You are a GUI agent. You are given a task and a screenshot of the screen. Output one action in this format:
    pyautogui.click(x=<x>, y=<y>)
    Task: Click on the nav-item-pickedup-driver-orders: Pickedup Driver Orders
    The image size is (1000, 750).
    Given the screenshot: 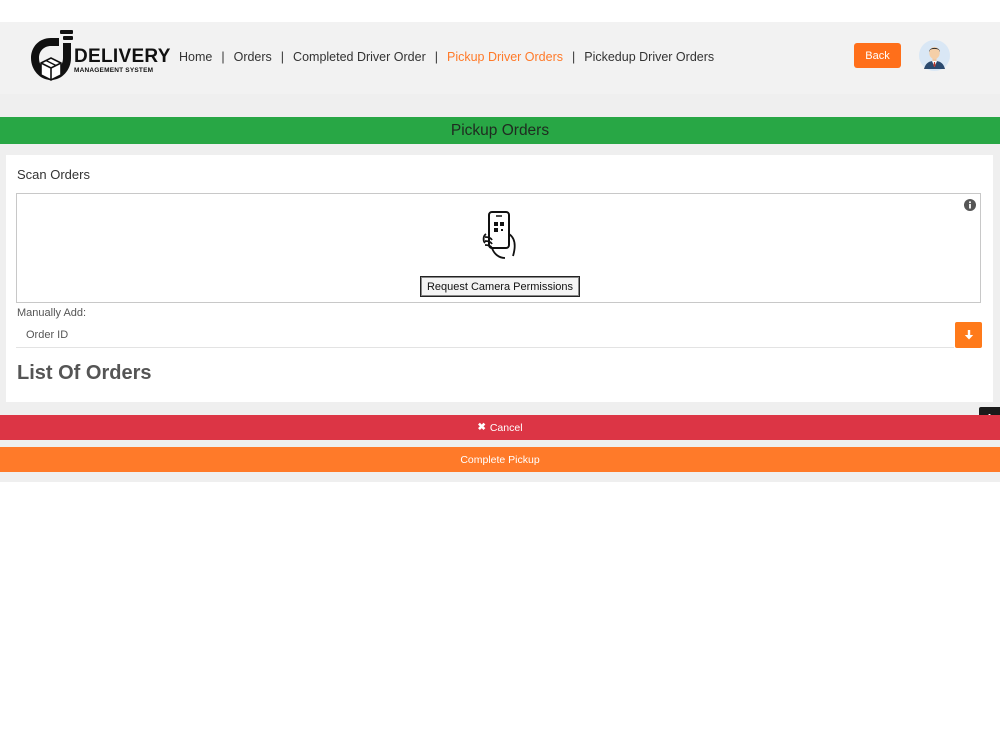 What is the action you would take?
    pyautogui.click(x=649, y=57)
    